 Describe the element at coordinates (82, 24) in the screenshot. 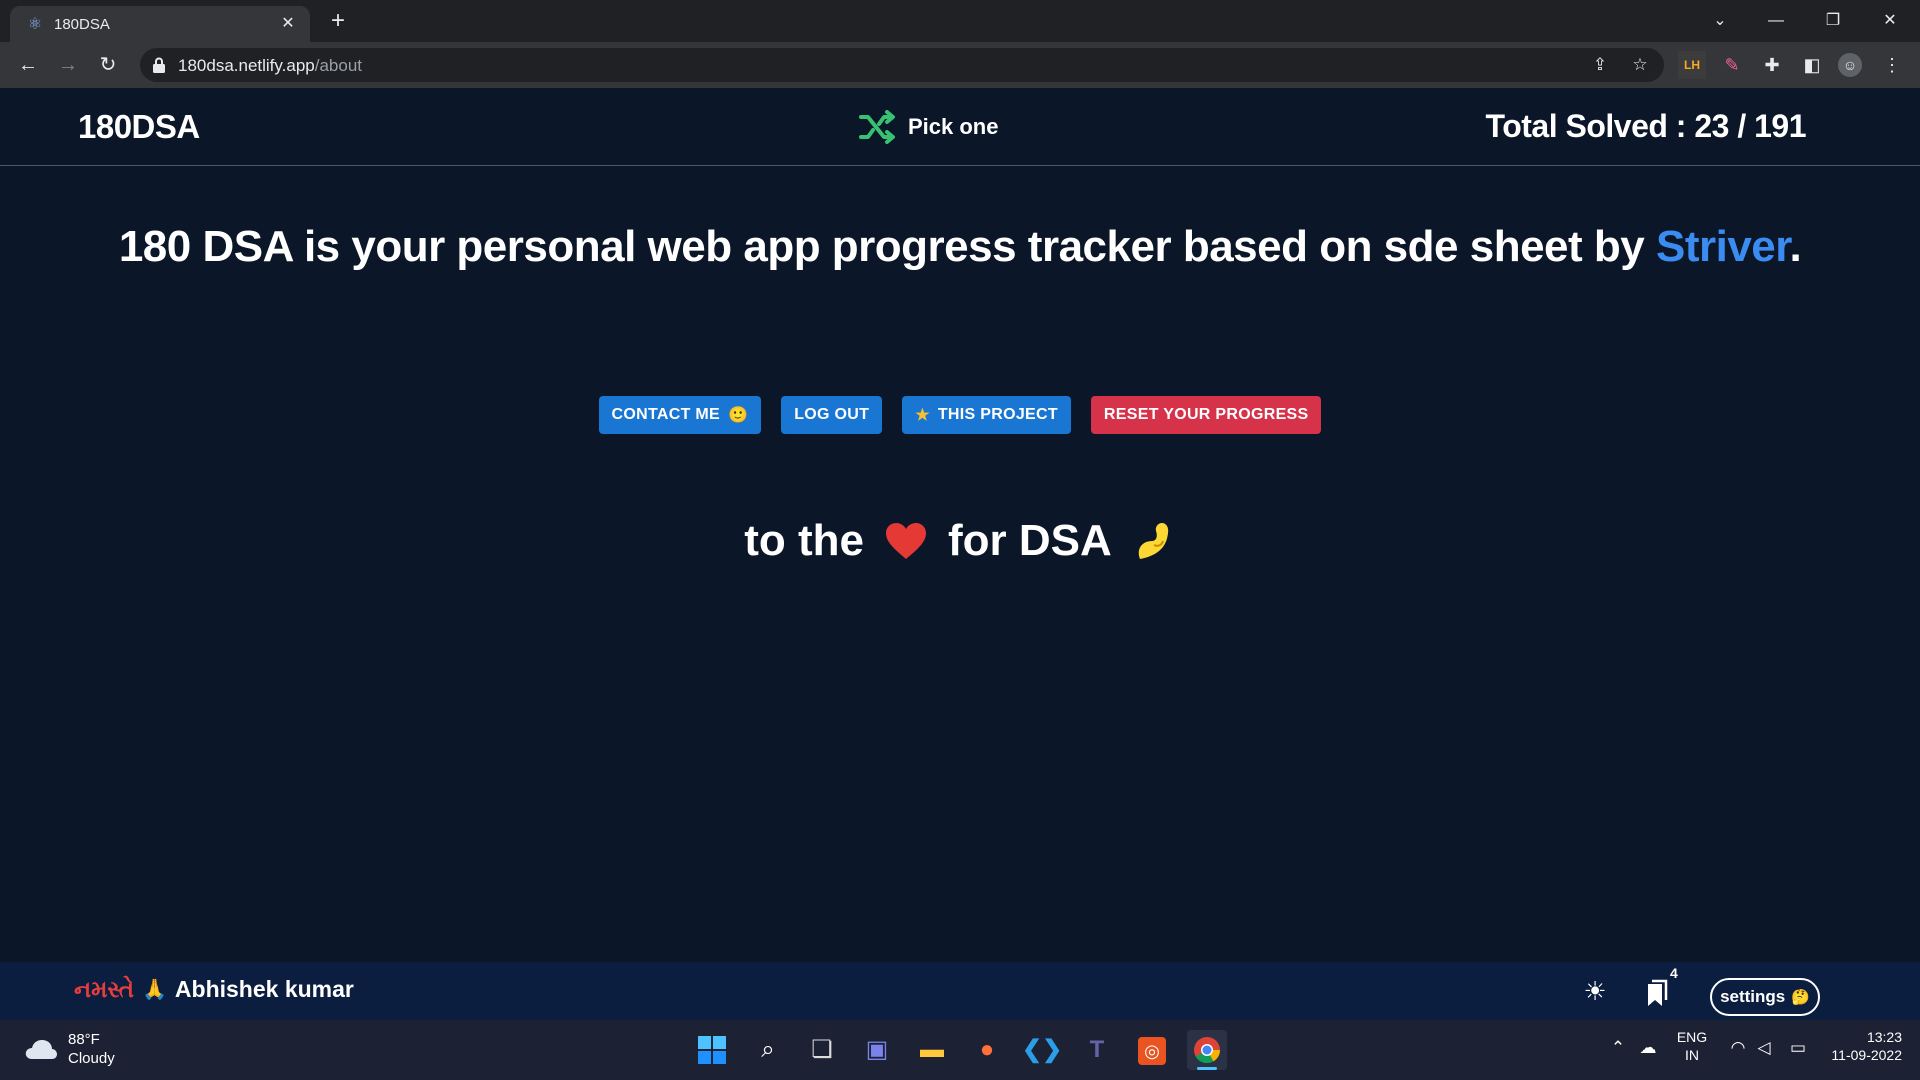

I see `tab-title: 180DSA` at that location.